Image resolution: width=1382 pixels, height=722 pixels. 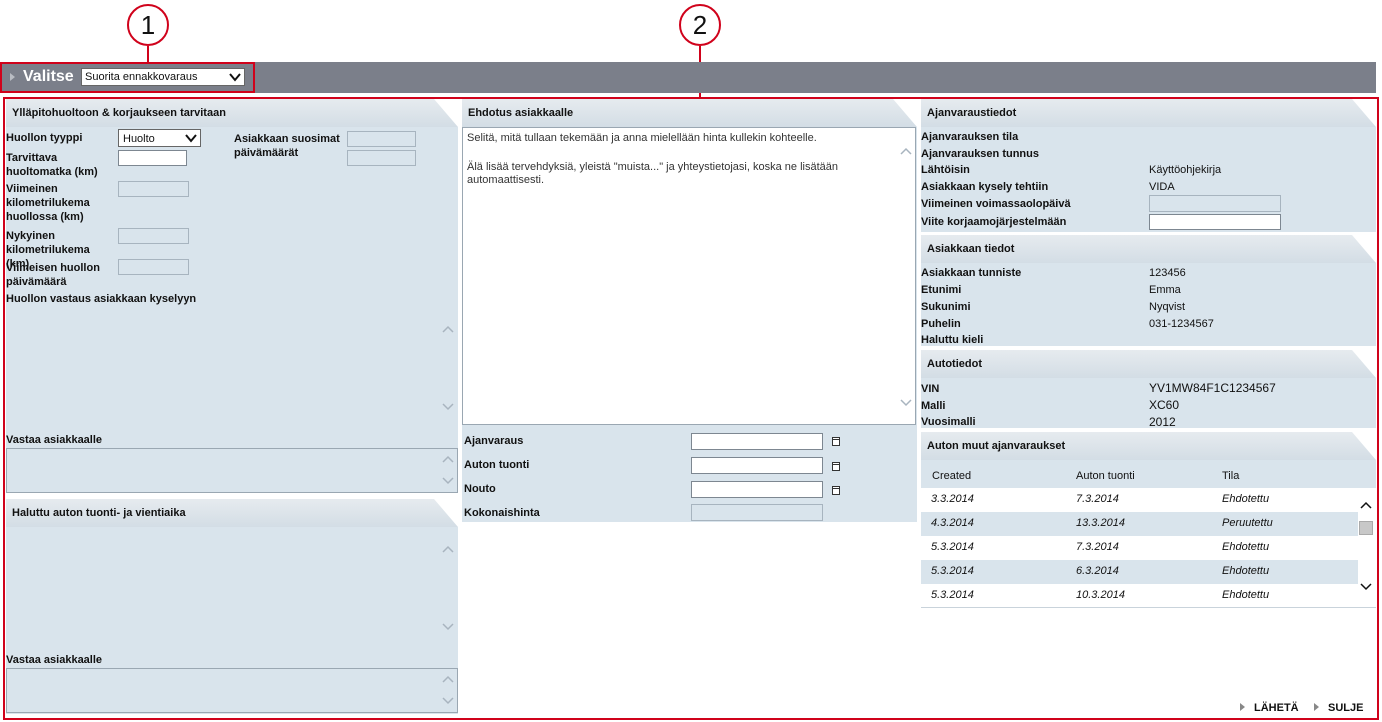 What do you see at coordinates (700, 25) in the screenshot?
I see `callout-2: 2` at bounding box center [700, 25].